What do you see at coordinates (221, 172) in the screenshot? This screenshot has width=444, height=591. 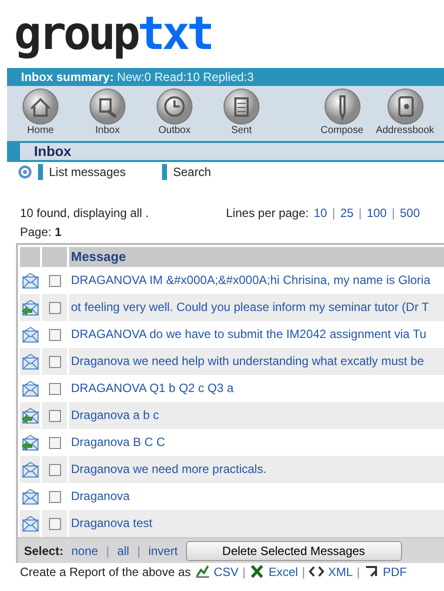 I see `subtab: Search` at bounding box center [221, 172].